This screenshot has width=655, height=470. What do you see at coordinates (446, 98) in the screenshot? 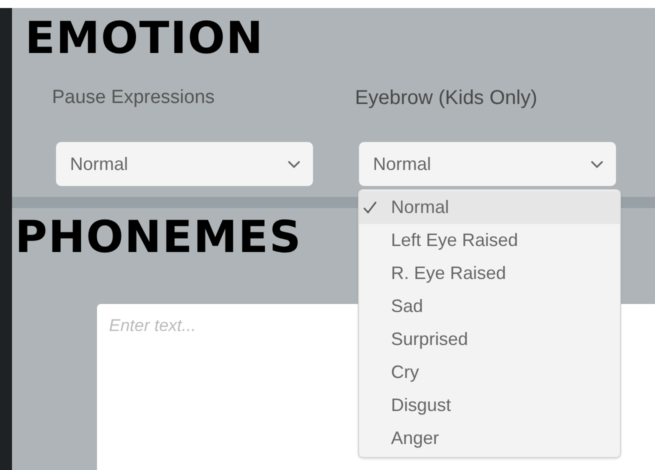
I see `field-label: Eyebrow (Kids Only)` at bounding box center [446, 98].